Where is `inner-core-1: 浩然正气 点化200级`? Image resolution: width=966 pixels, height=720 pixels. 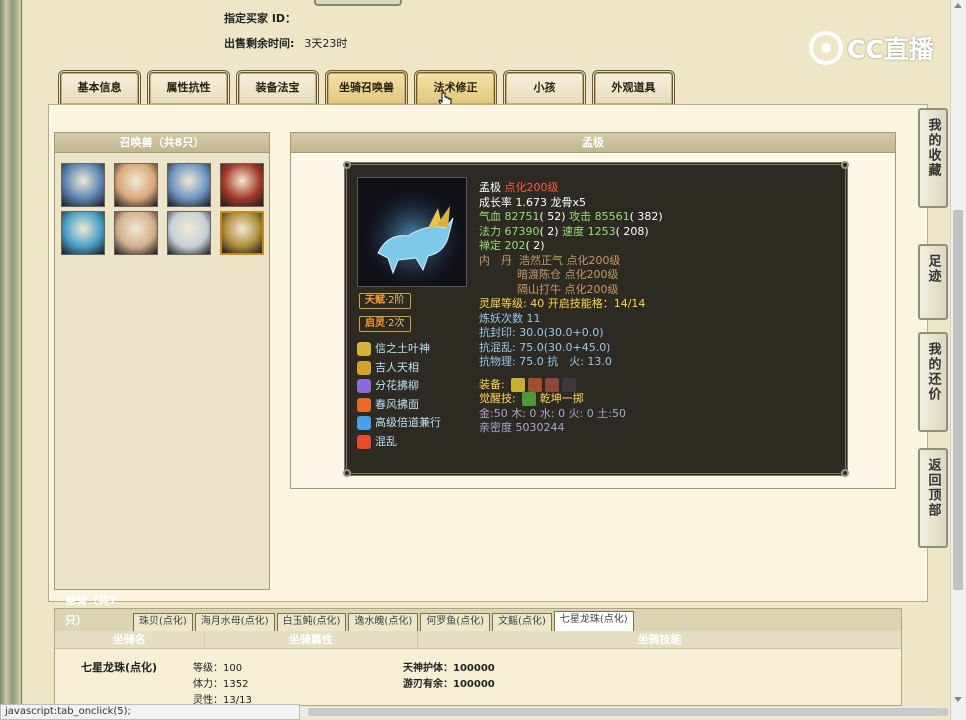
inner-core-1: 浩然正气 点化200级 is located at coordinates (570, 260).